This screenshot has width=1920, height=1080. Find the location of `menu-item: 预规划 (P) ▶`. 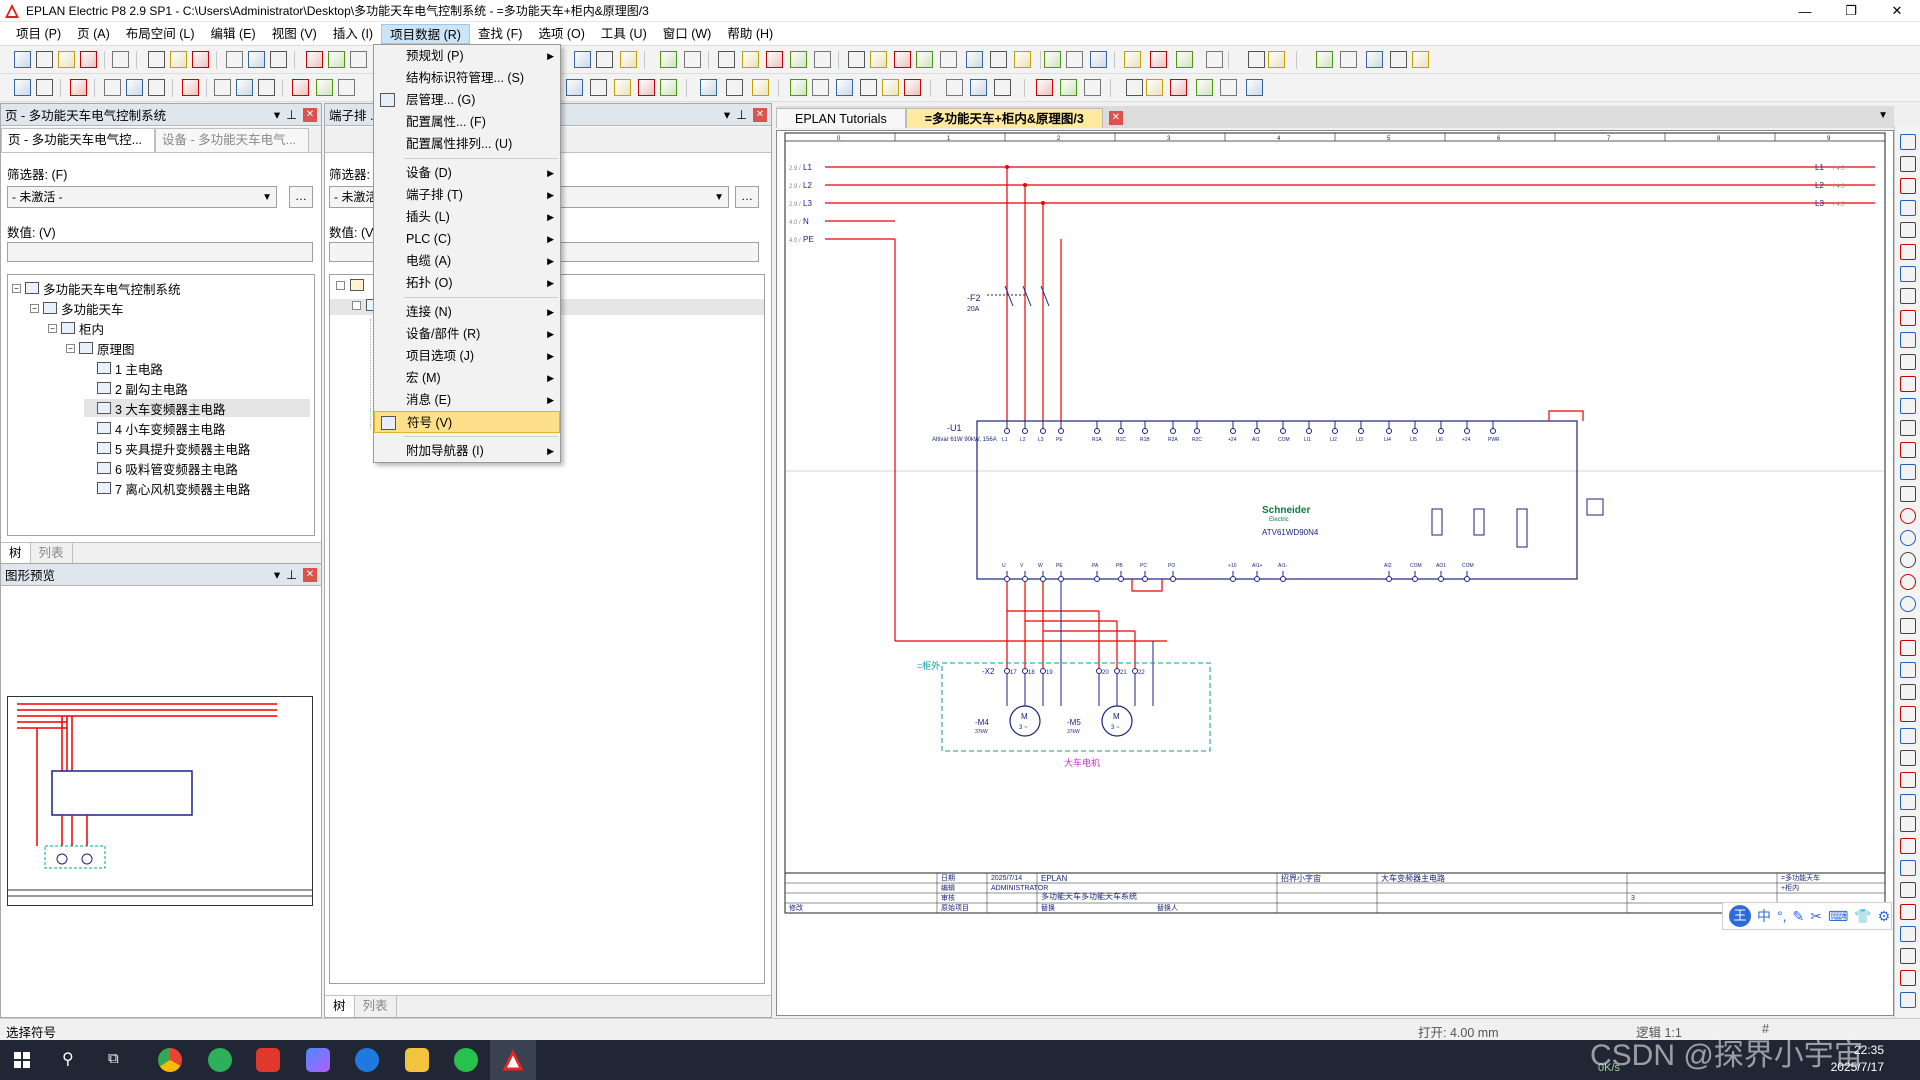

menu-item: 预规划 (P) ▶ is located at coordinates (467, 56).